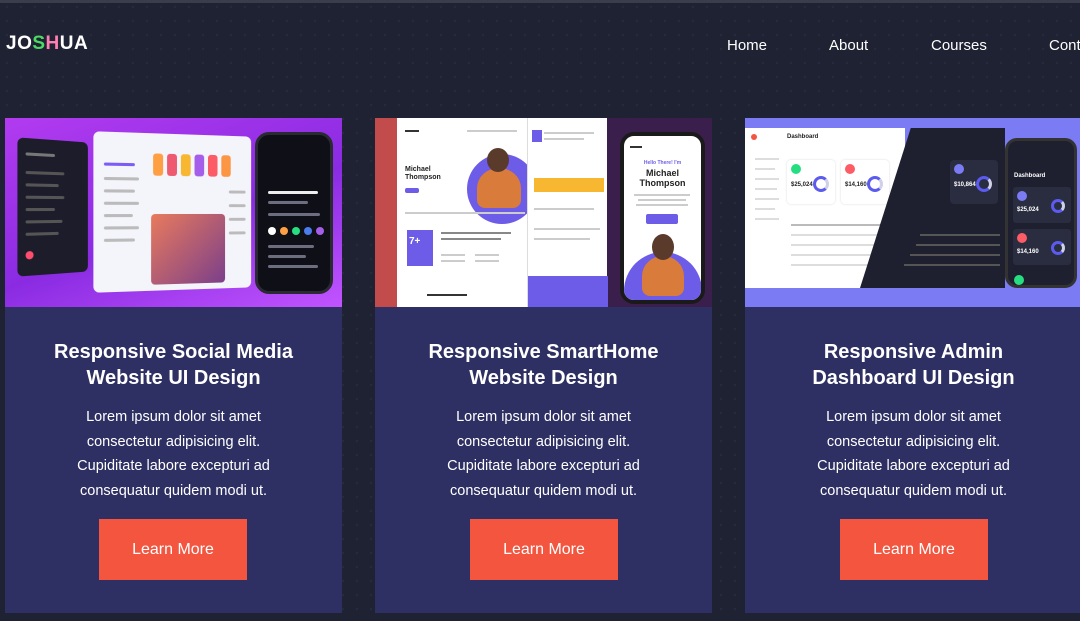  Describe the element at coordinates (1064, 45) in the screenshot. I see `nav-link-contact: Cont` at that location.